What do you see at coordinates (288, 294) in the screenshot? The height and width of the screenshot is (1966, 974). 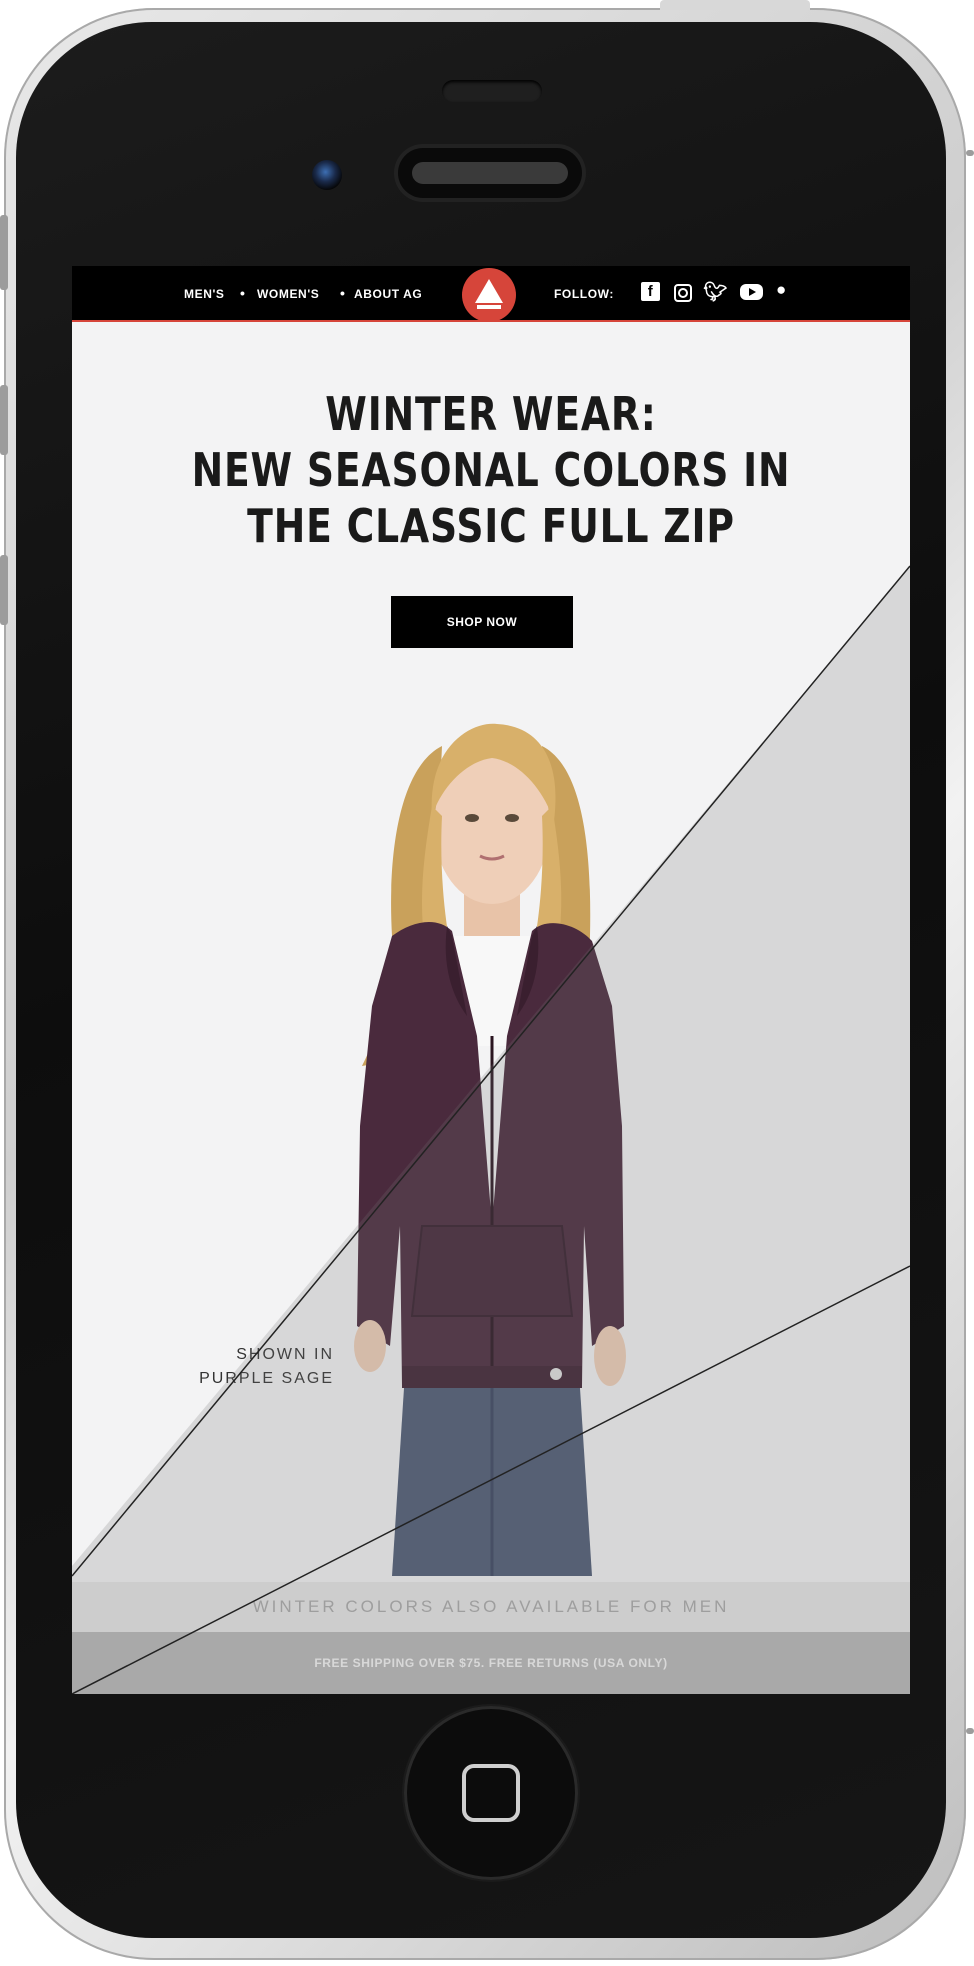 I see `nav-link-womens: WOMEN'S` at bounding box center [288, 294].